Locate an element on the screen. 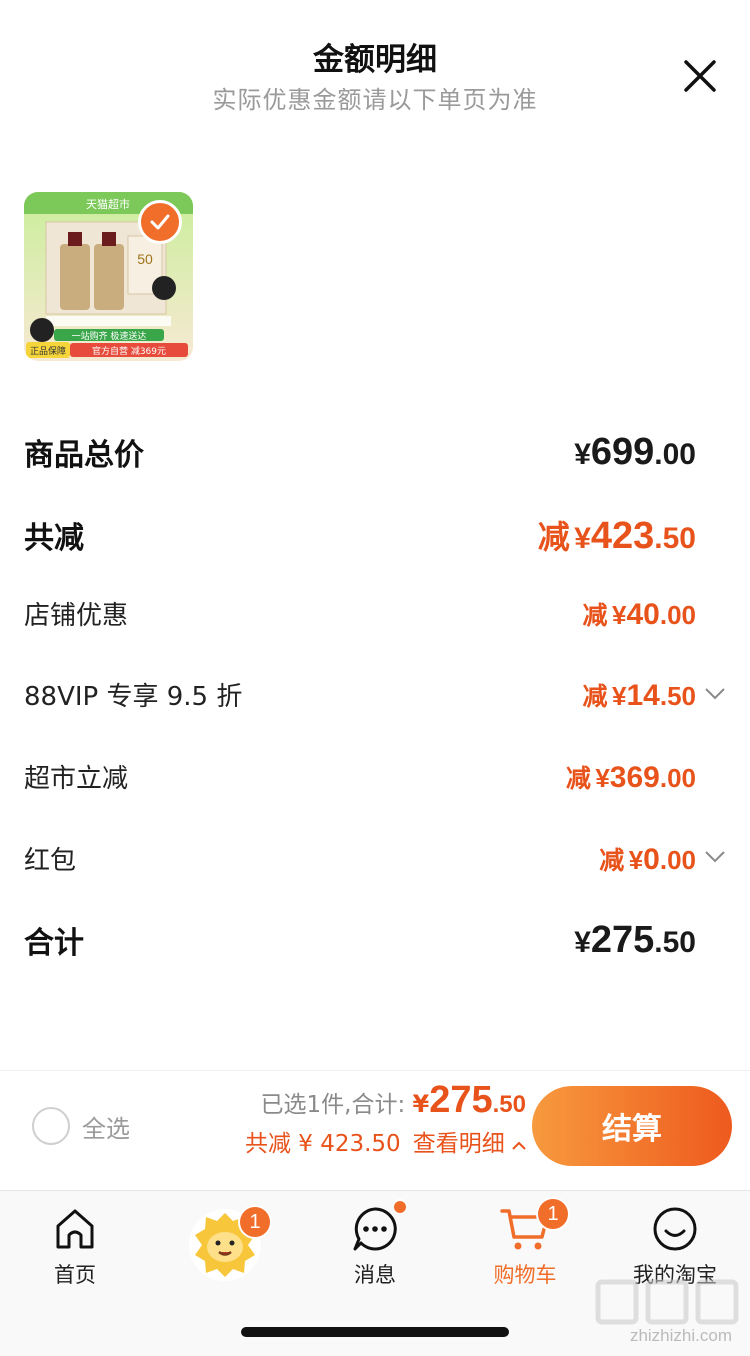 The image size is (750, 1356). currency-symbol: ¥ is located at coordinates (421, 1104).